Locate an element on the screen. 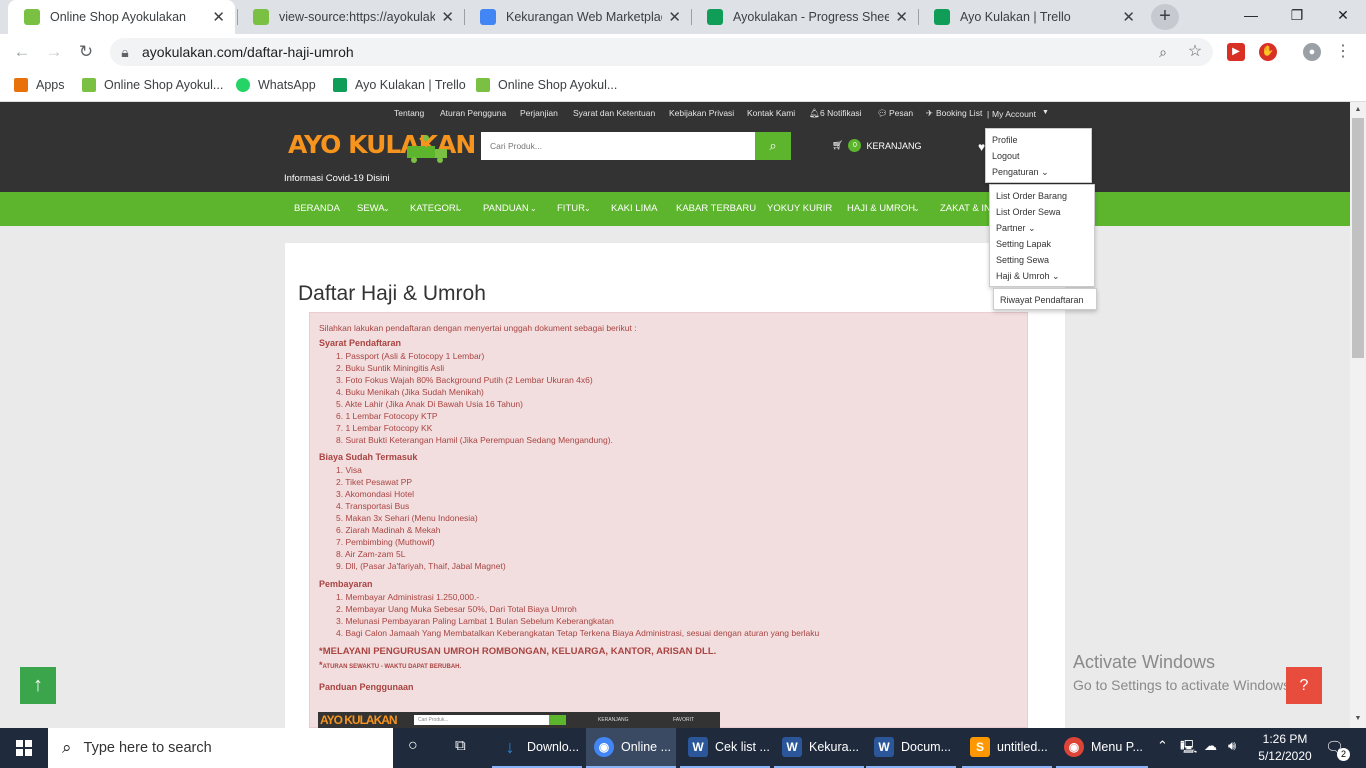  nav-fitur: FITUR is located at coordinates (571, 208).